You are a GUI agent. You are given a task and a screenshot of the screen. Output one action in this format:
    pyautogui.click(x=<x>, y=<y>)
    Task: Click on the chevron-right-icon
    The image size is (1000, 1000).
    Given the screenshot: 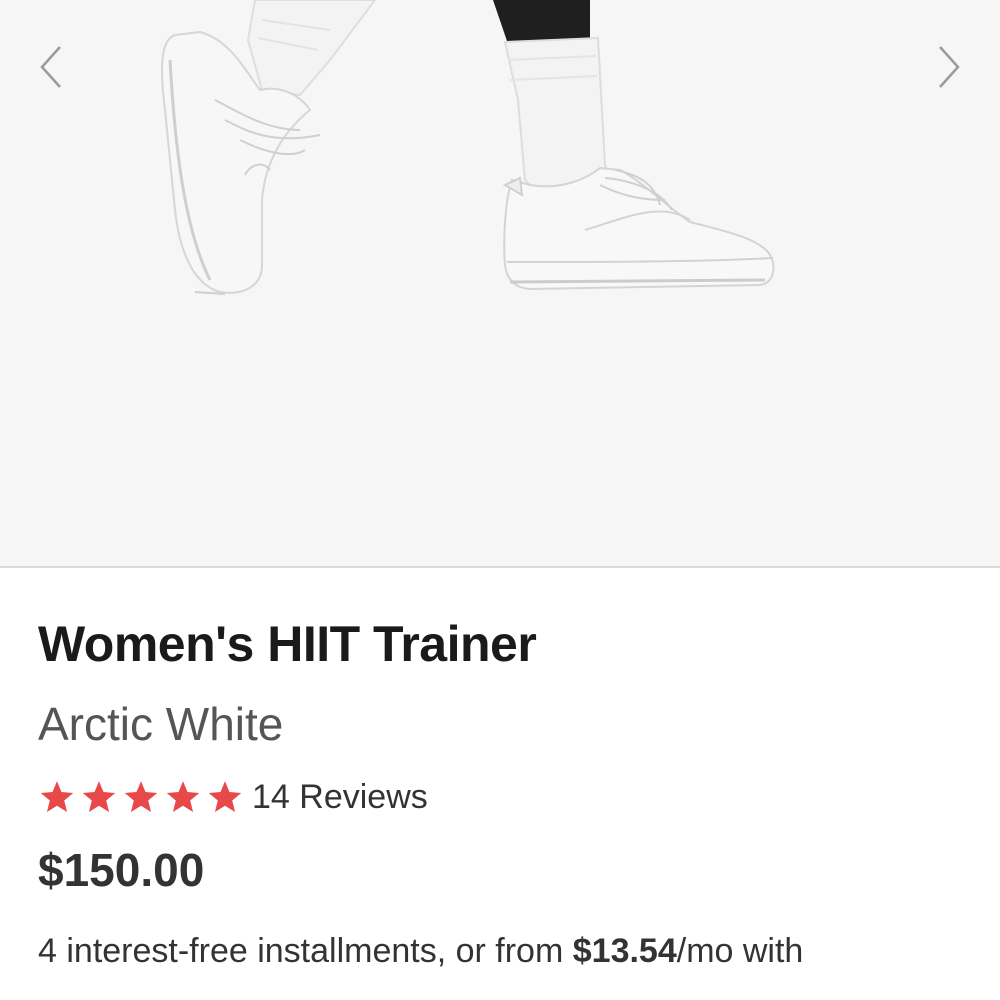 What is the action you would take?
    pyautogui.click(x=949, y=67)
    